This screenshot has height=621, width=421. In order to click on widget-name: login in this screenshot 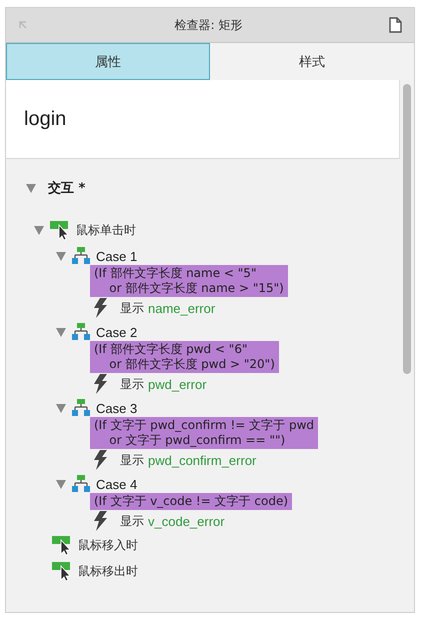, I will do `click(45, 119)`.